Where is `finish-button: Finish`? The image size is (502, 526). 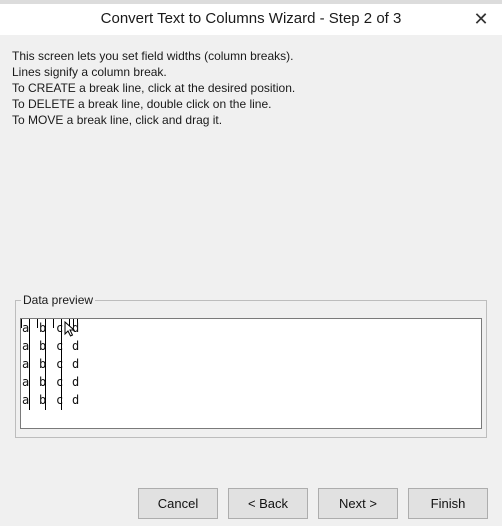 finish-button: Finish is located at coordinates (448, 503).